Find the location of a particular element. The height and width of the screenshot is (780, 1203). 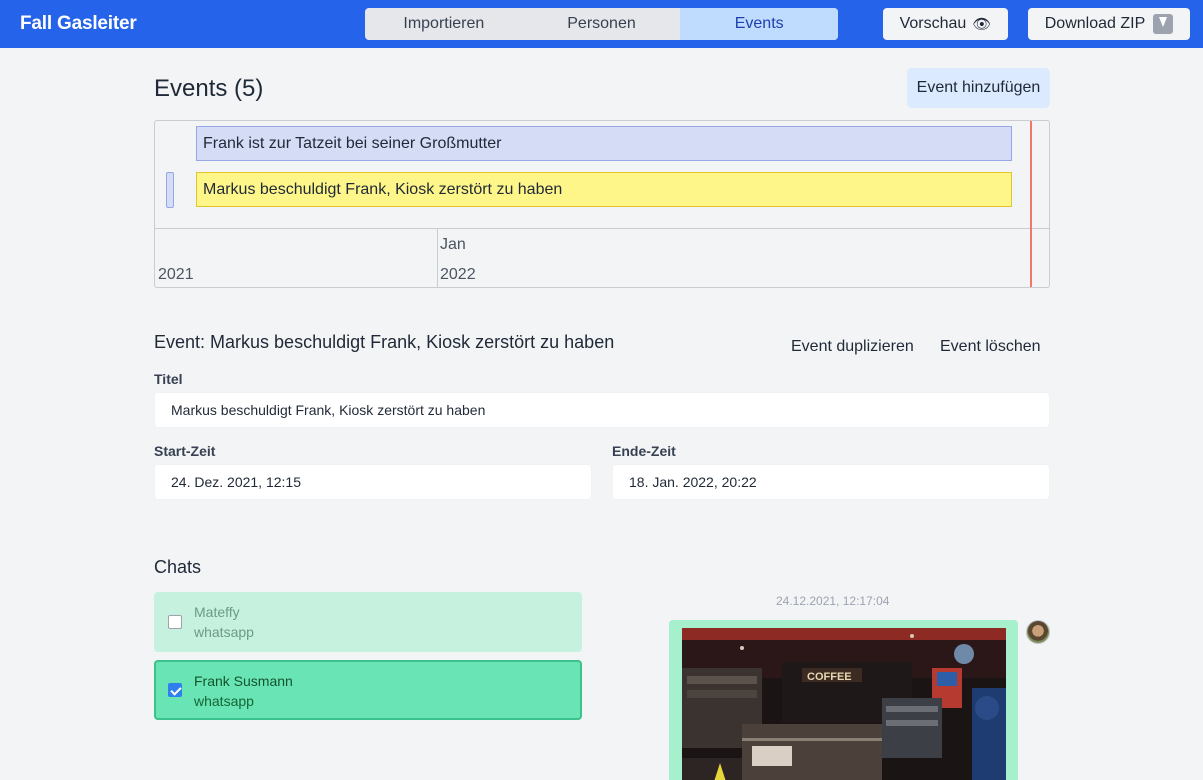

eye-icon: 👁 is located at coordinates (982, 24).